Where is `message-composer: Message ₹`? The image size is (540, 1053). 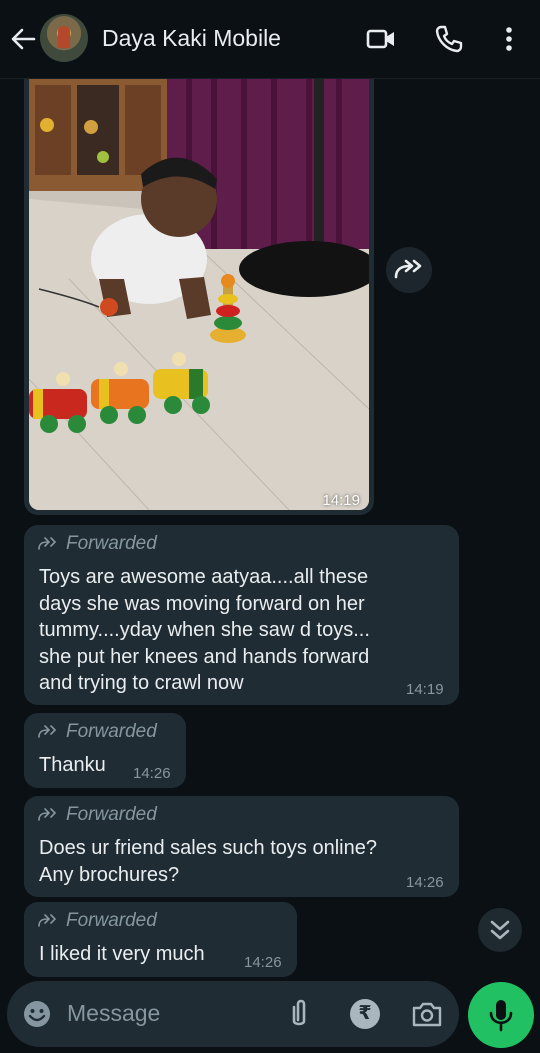
message-composer: Message ₹ is located at coordinates (233, 1014).